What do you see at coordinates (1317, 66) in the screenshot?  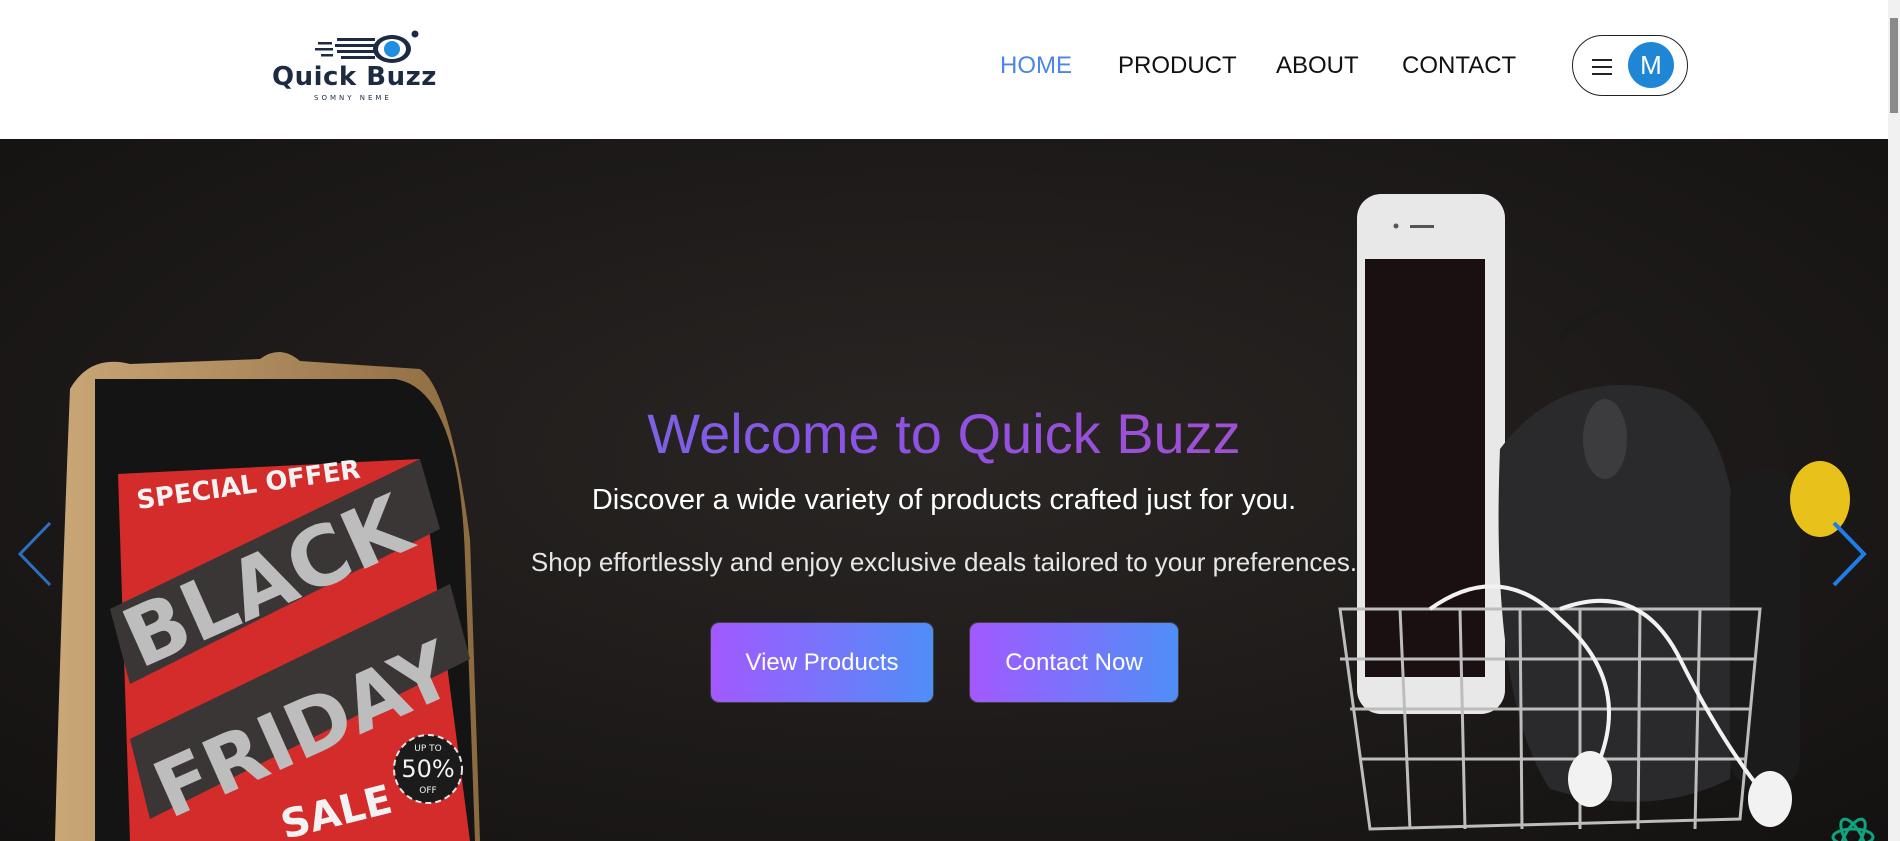 I see `nav-item-about: ABOUT` at bounding box center [1317, 66].